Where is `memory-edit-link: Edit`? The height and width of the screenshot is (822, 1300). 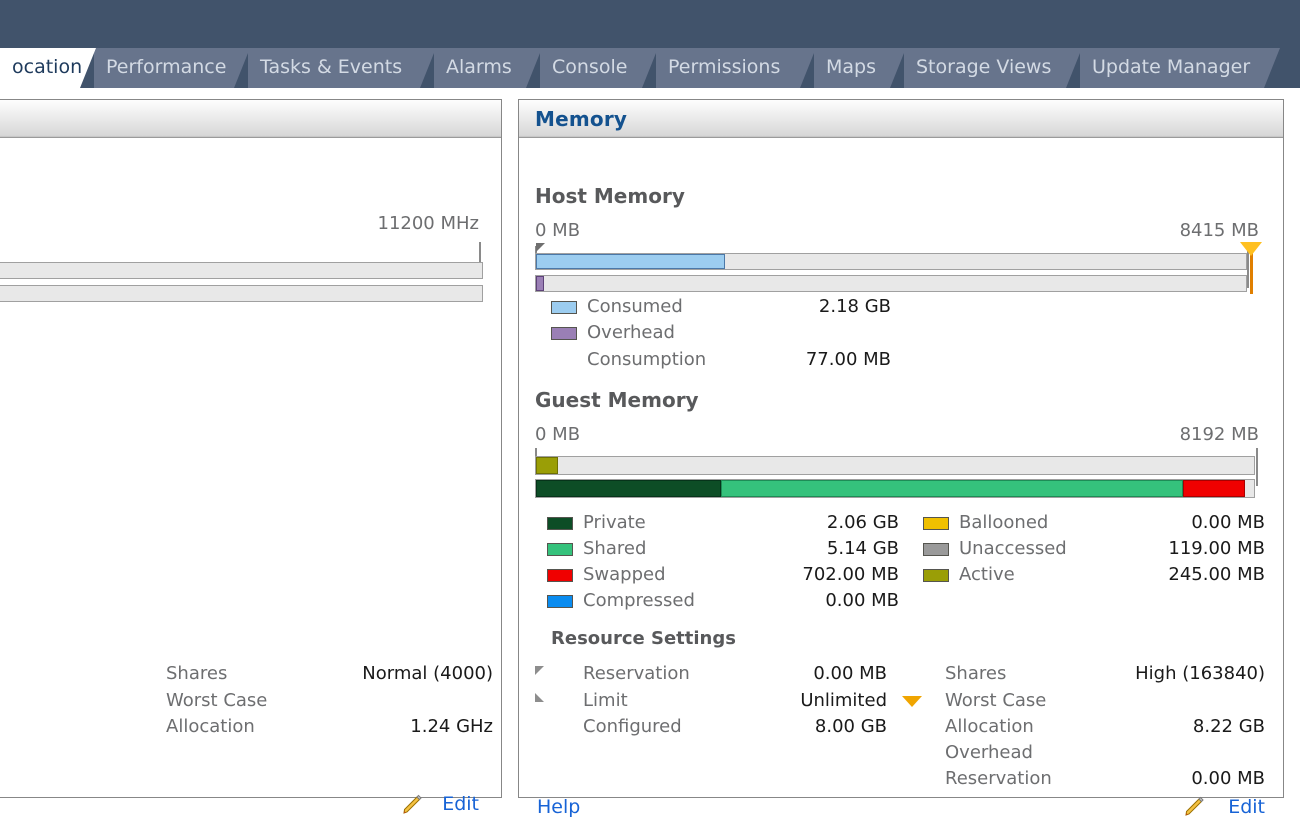
memory-edit-link: Edit is located at coordinates (1246, 807).